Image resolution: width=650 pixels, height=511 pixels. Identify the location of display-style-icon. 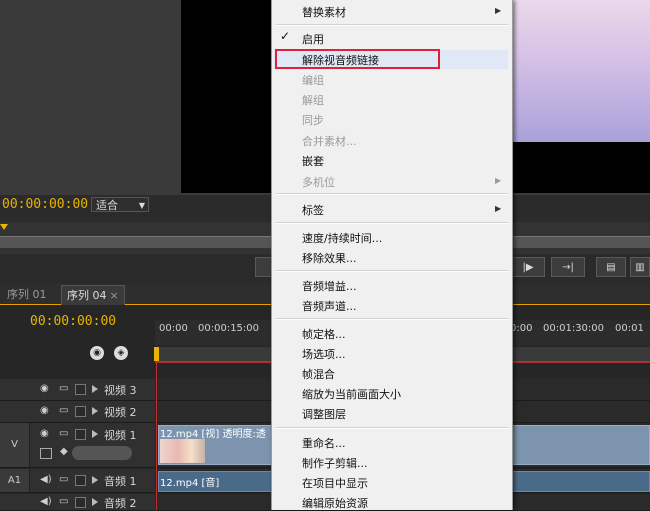
(46, 453).